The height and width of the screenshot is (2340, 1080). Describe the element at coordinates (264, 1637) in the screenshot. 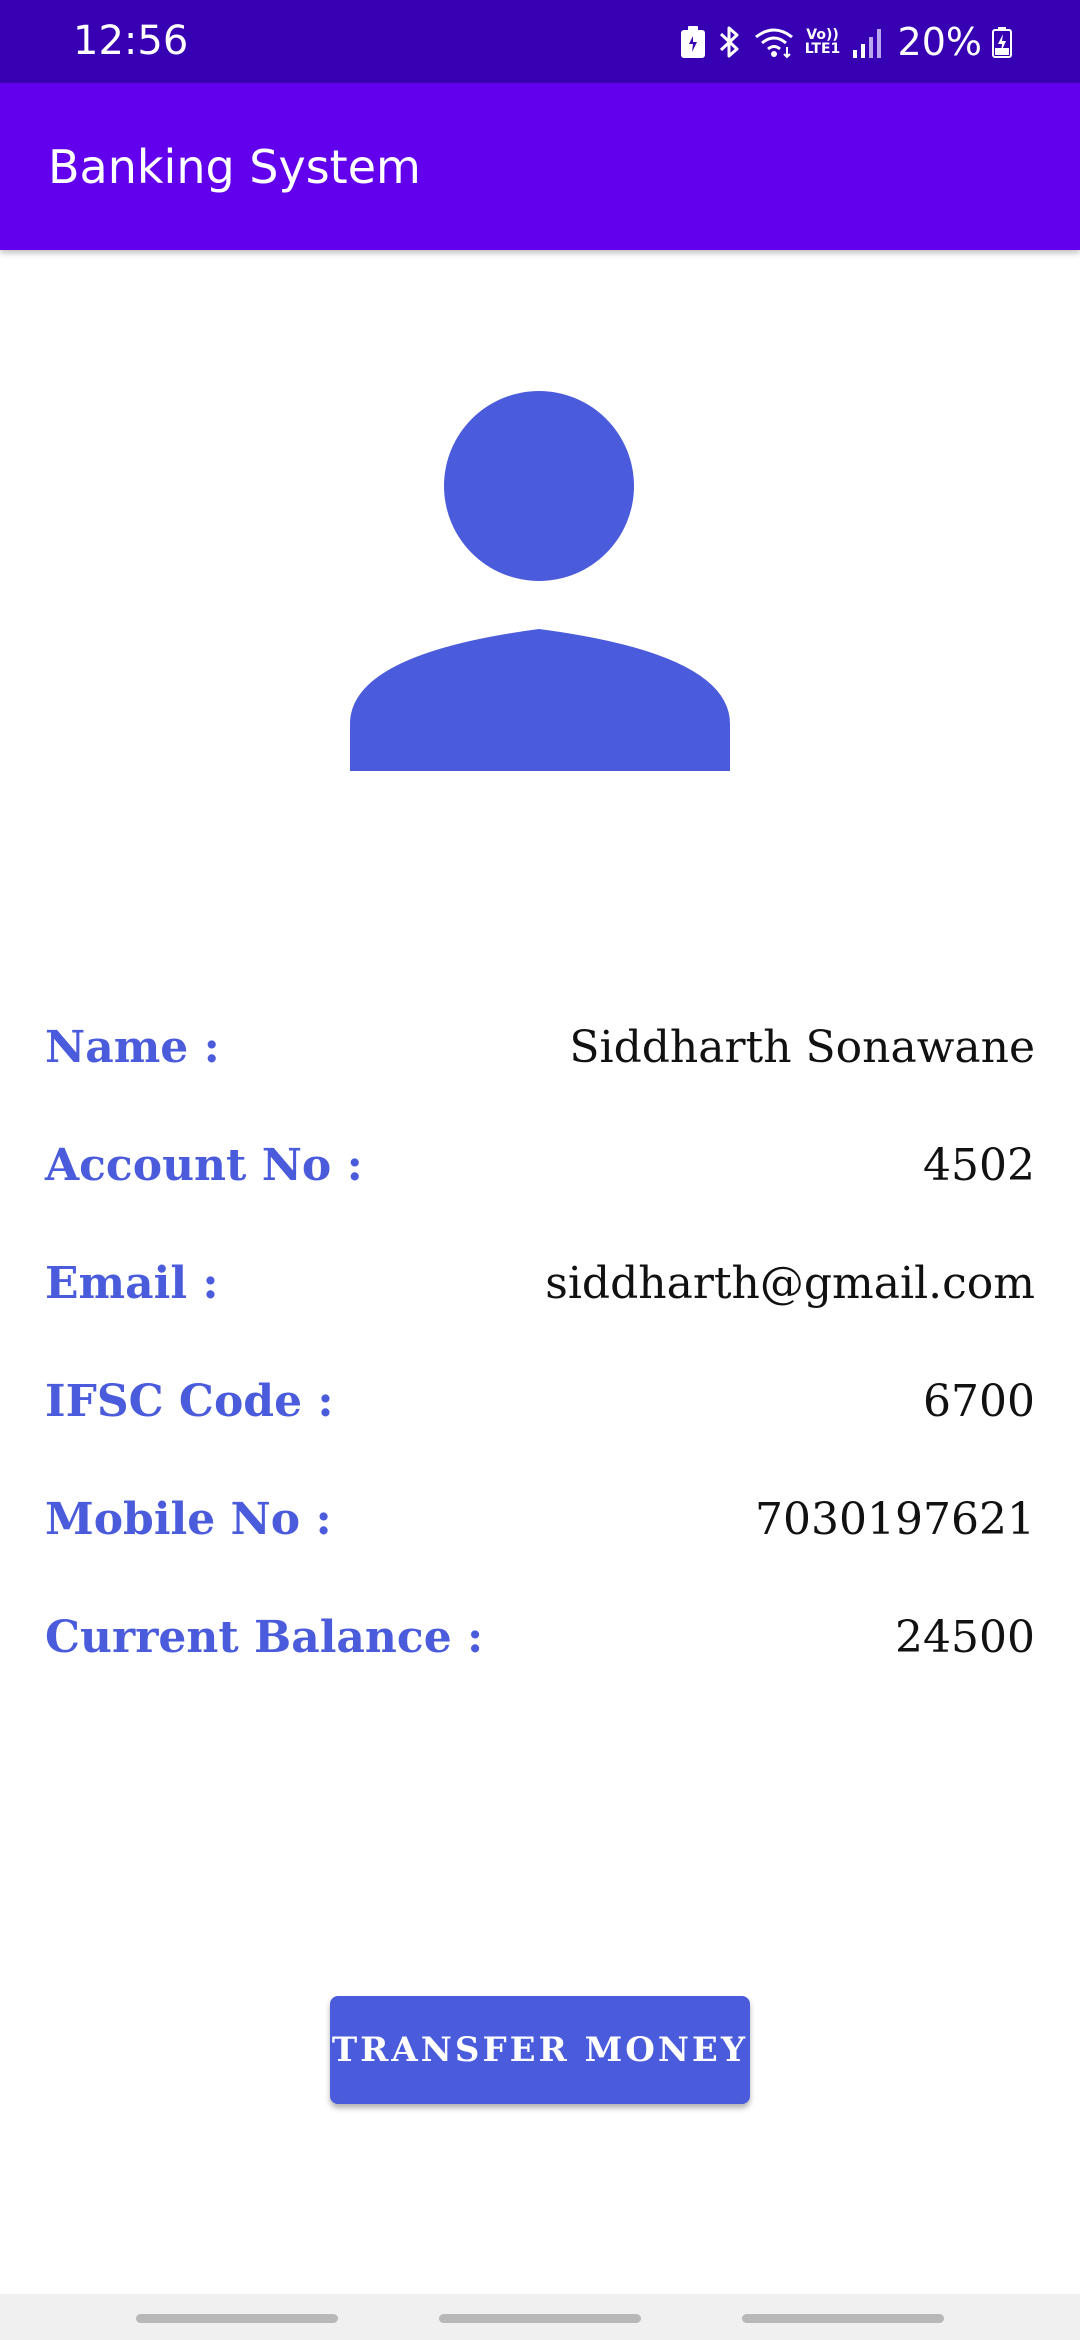

I see `balance-label: Current Balance :` at that location.